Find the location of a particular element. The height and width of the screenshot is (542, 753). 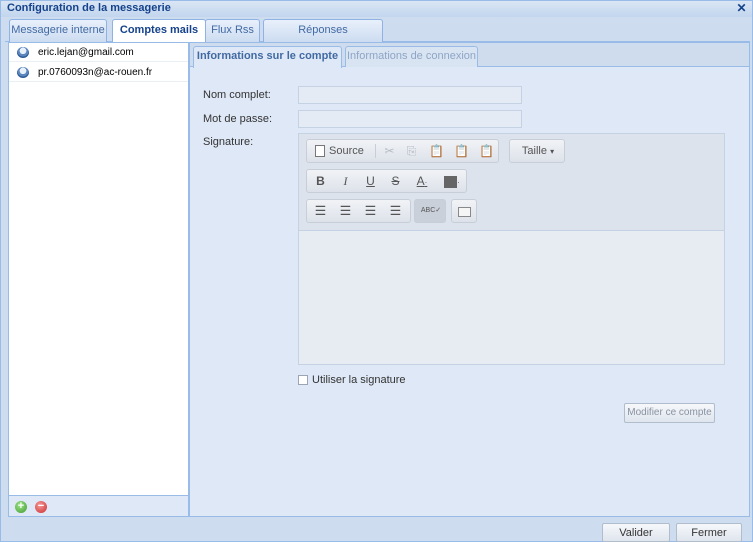

validate-button: Valider is located at coordinates (636, 532).